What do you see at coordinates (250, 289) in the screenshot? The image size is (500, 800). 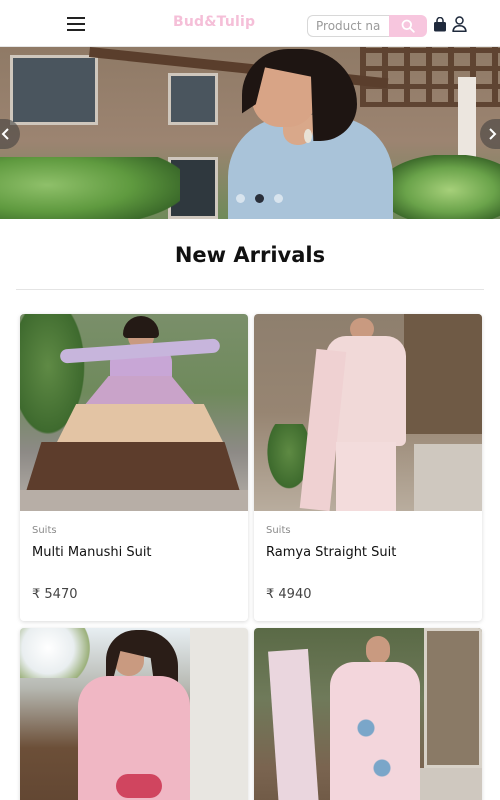 I see `section-divider` at bounding box center [250, 289].